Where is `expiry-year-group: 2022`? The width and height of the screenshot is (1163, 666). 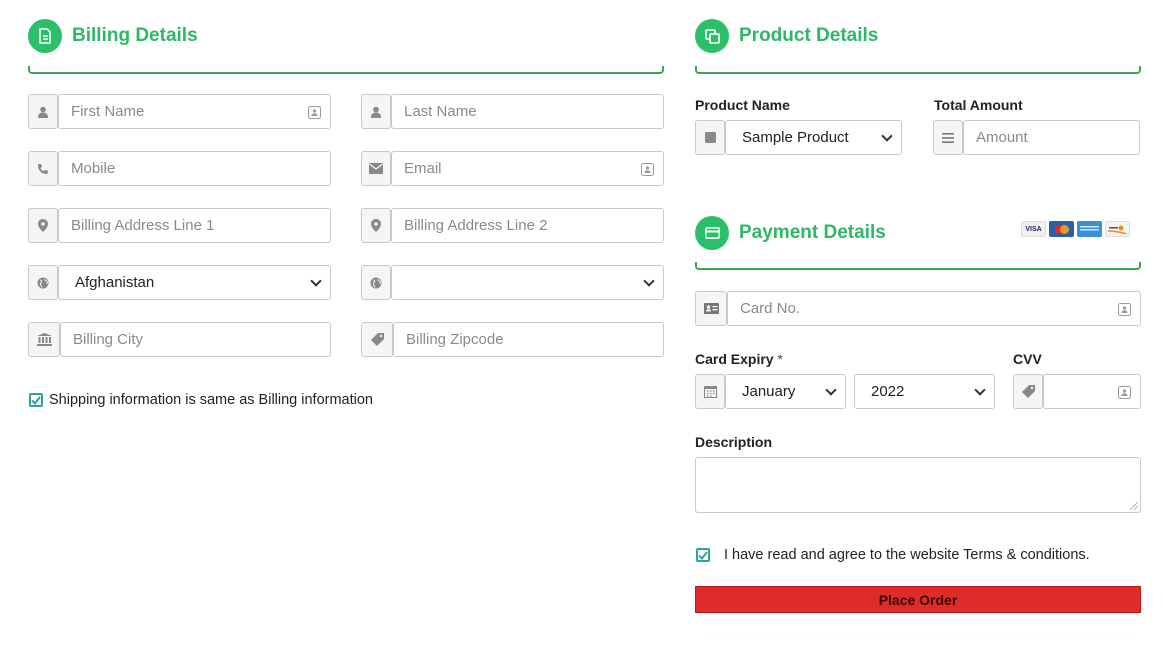 expiry-year-group: 2022 is located at coordinates (924, 391).